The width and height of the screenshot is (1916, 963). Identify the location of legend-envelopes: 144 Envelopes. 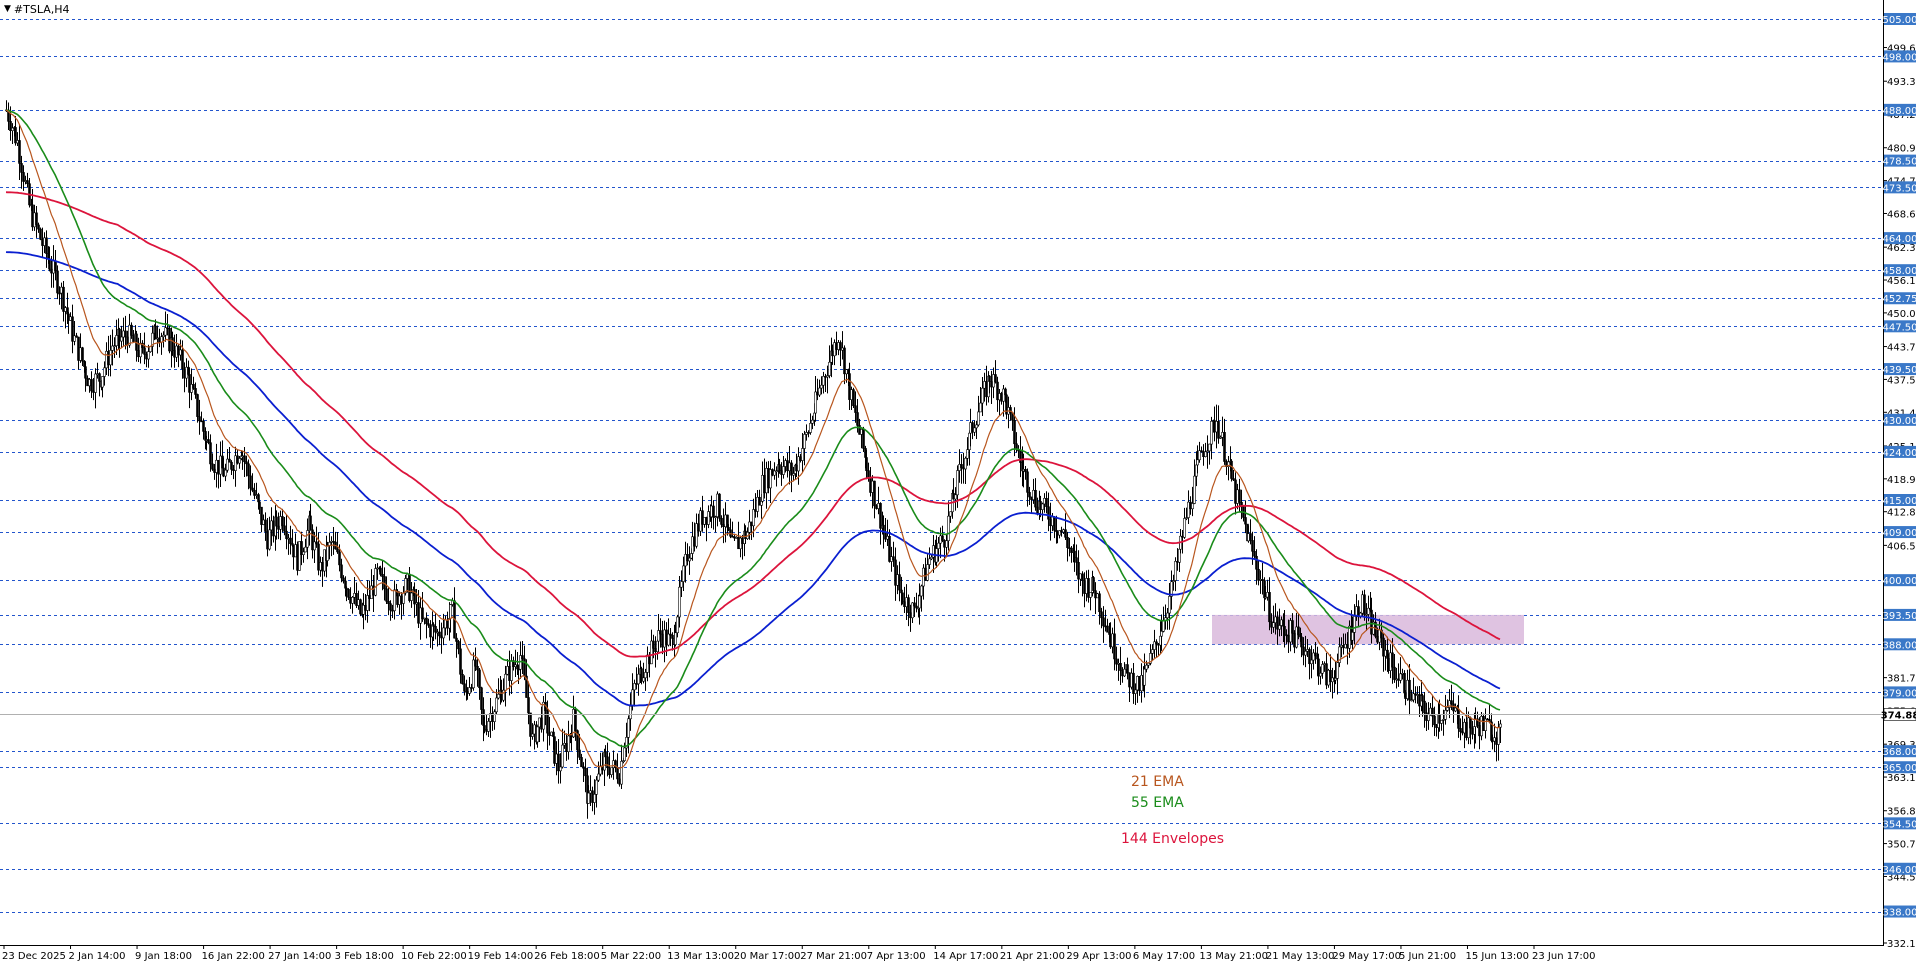
(1172, 839).